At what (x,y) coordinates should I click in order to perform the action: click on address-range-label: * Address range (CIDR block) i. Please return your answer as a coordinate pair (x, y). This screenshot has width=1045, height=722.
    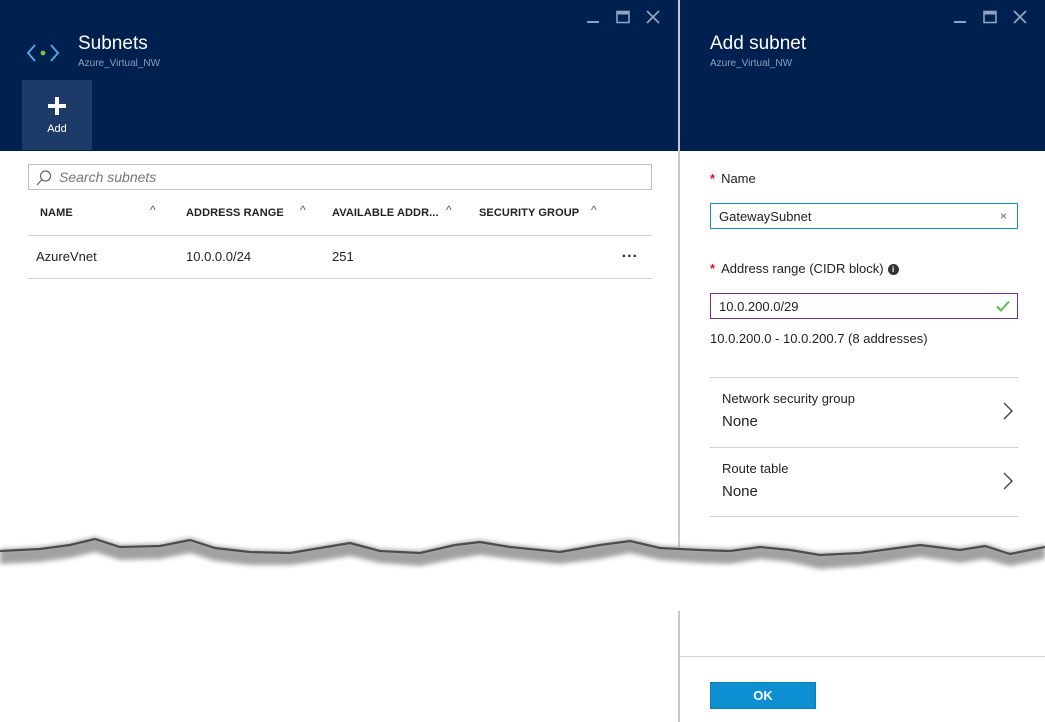
    Looking at the image, I should click on (804, 268).